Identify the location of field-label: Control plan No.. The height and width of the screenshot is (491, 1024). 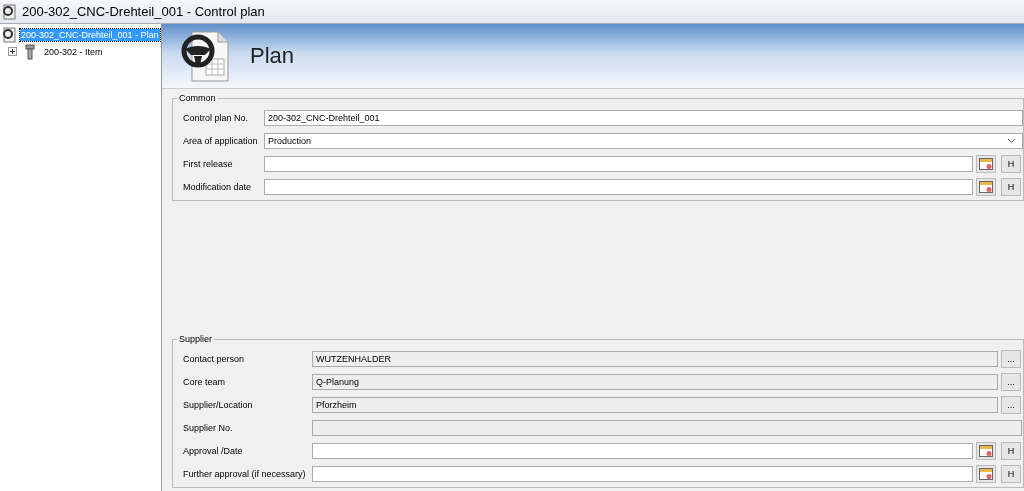
(216, 118).